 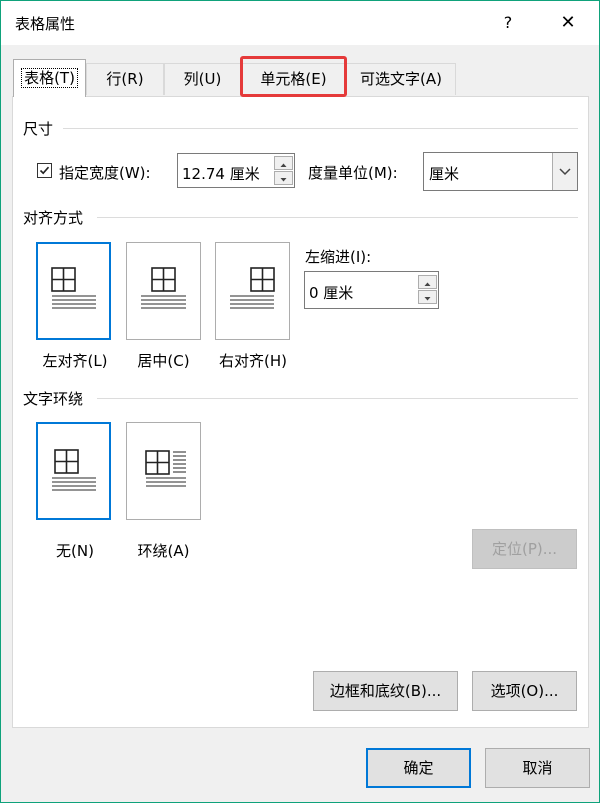 I want to click on align-left-icon, so click(x=73, y=288).